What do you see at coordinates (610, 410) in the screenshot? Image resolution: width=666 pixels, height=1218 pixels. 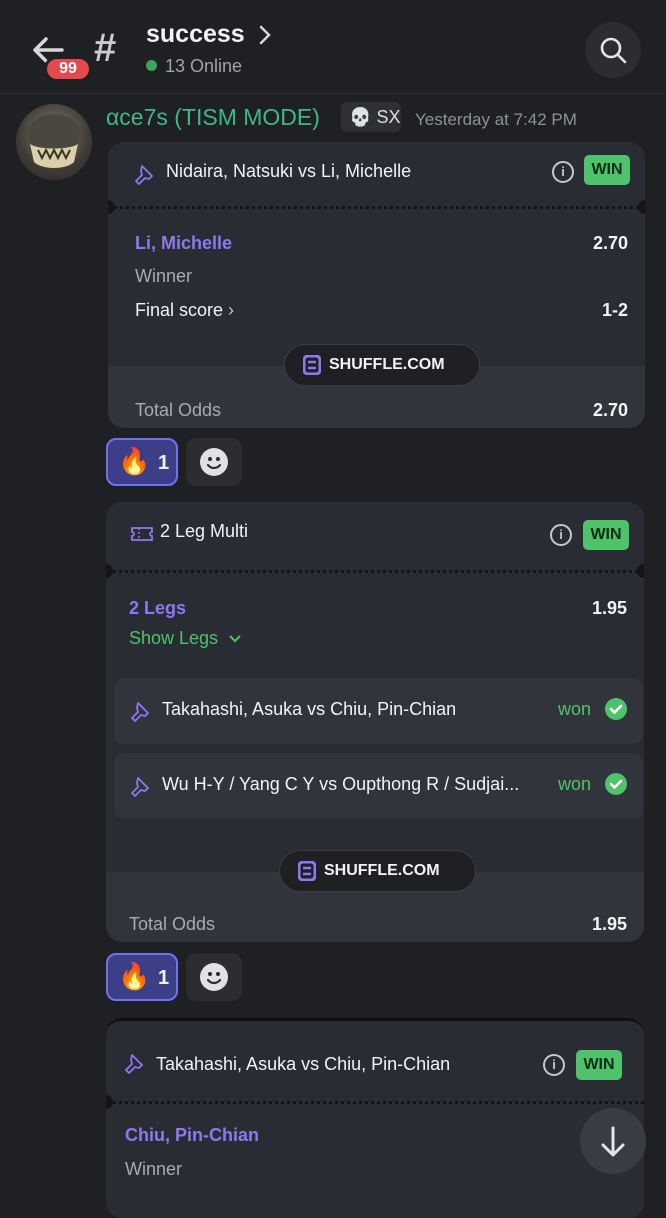 I see `total-odds-value: 2.70` at bounding box center [610, 410].